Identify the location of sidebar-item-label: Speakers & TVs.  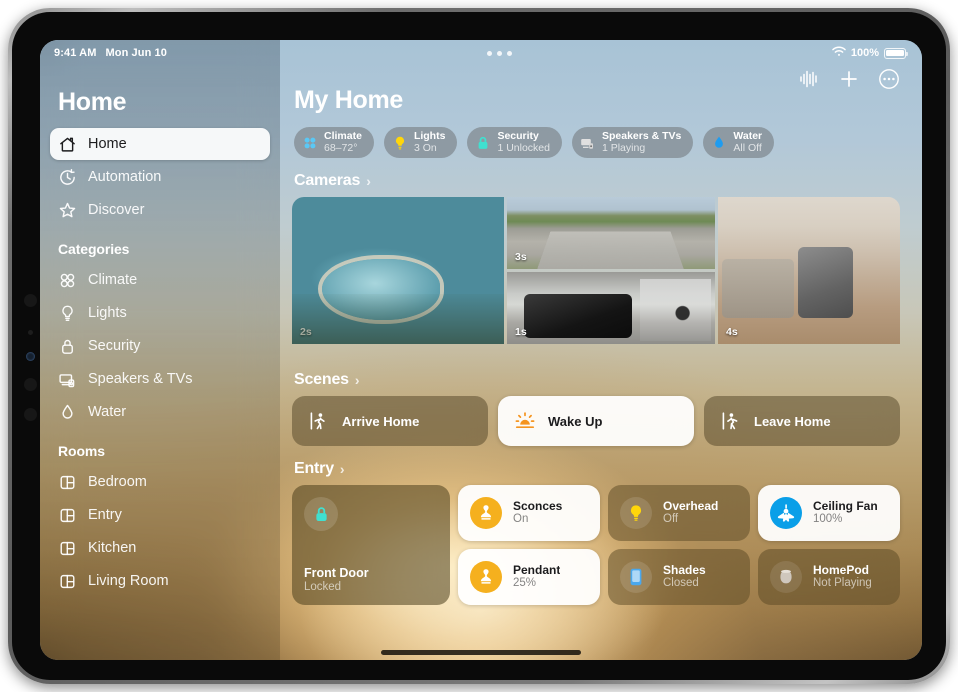
(140, 379).